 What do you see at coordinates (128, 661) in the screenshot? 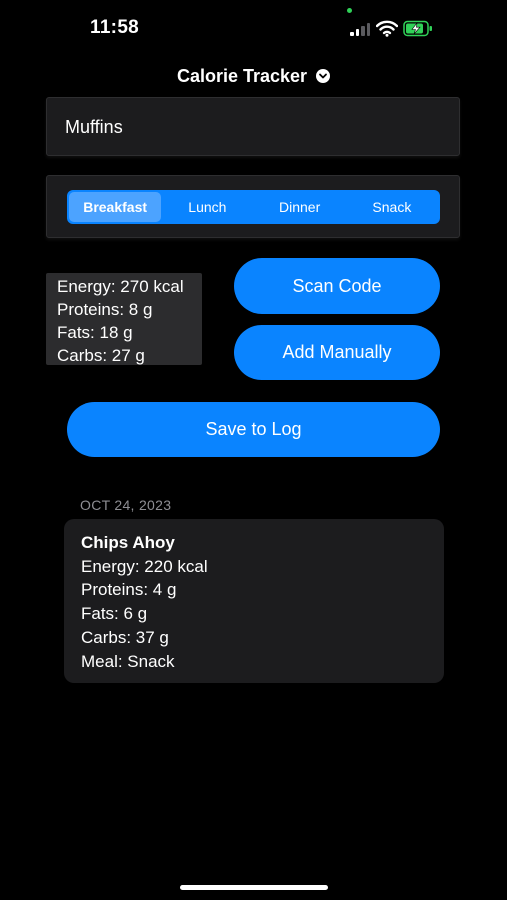
I see `log-entry-meal: Meal: Snack` at bounding box center [128, 661].